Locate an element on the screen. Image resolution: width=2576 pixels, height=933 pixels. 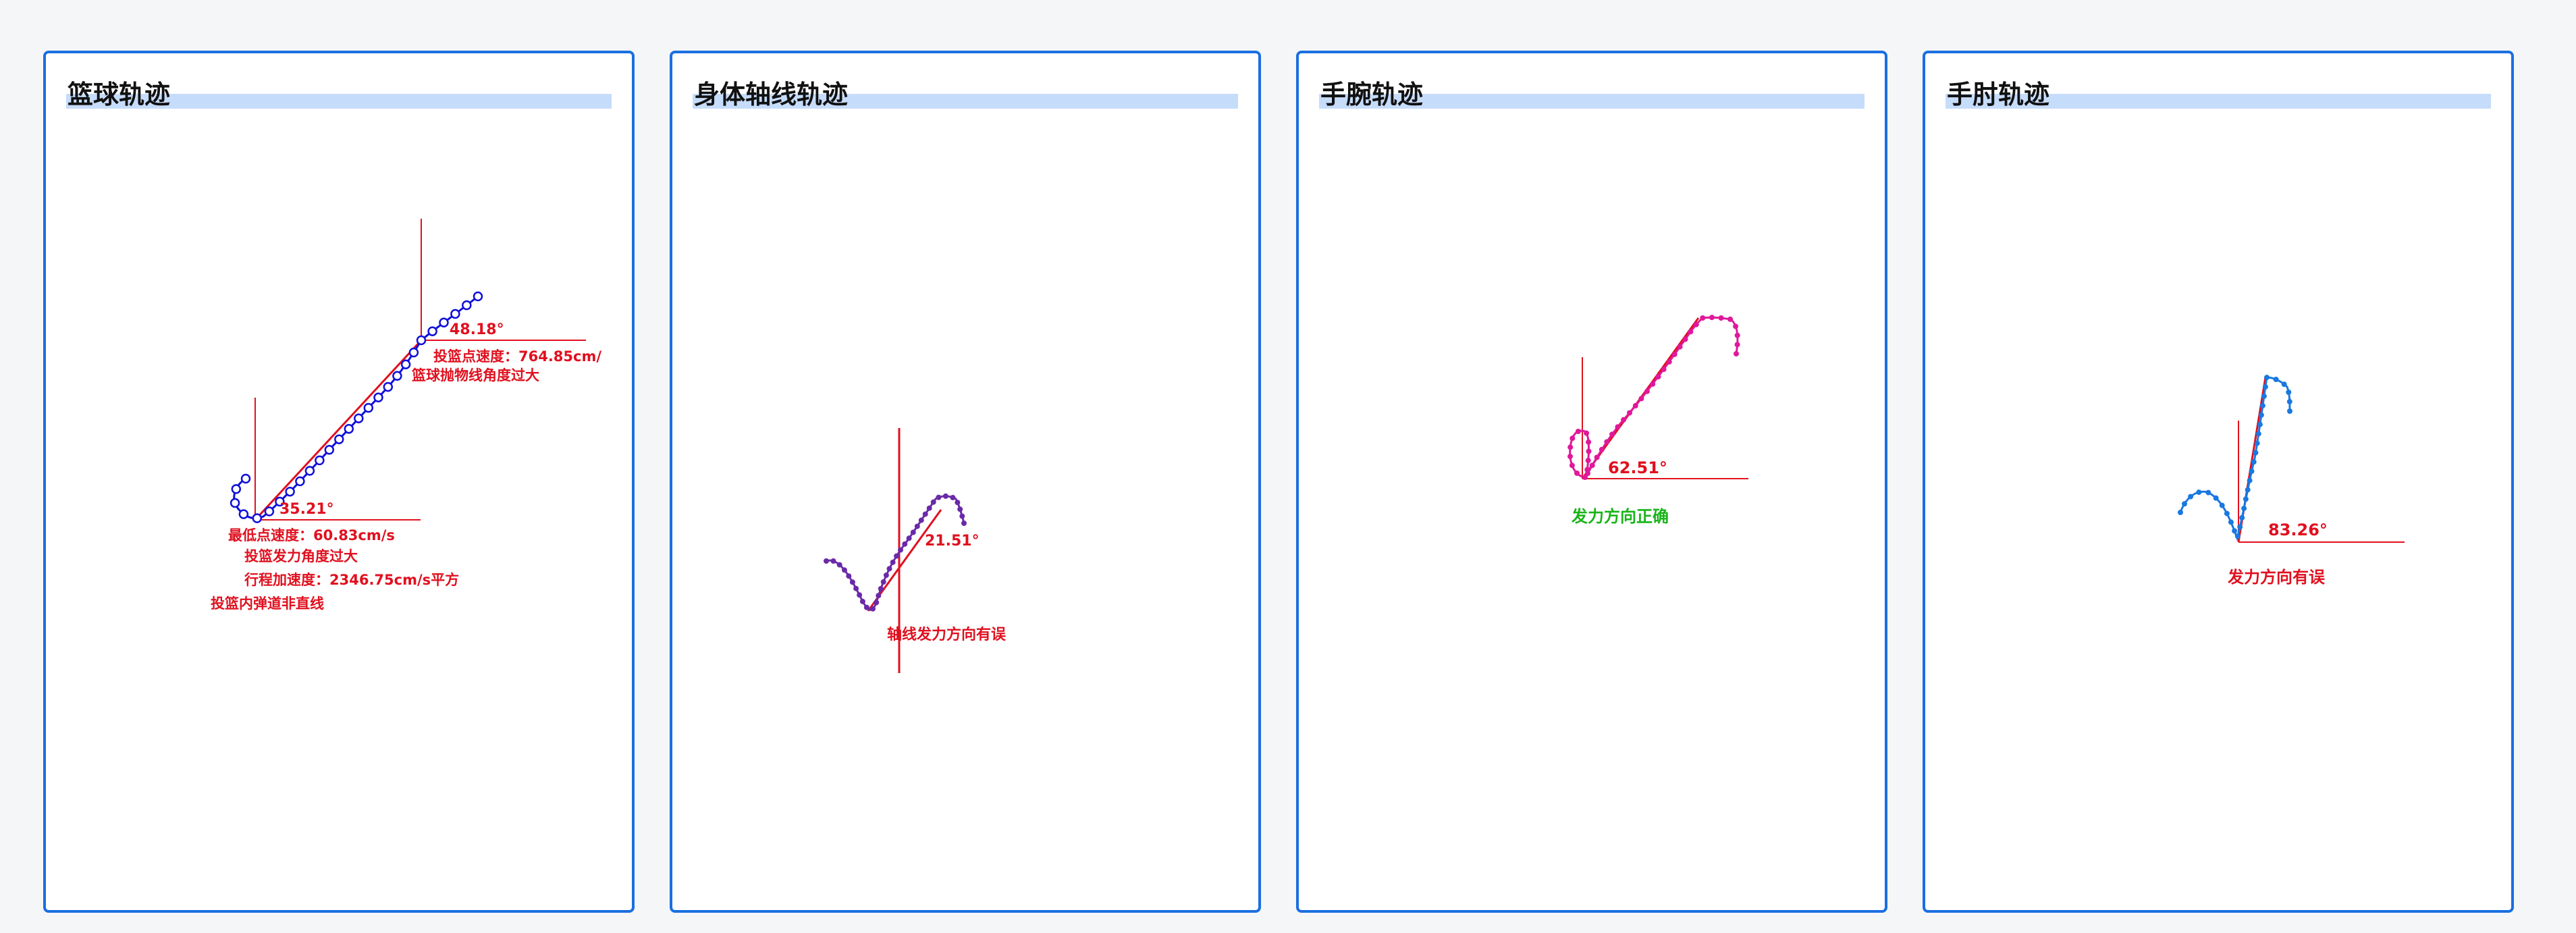
low-speed-label: 最低点速度：60.83cm/s is located at coordinates (311, 535).